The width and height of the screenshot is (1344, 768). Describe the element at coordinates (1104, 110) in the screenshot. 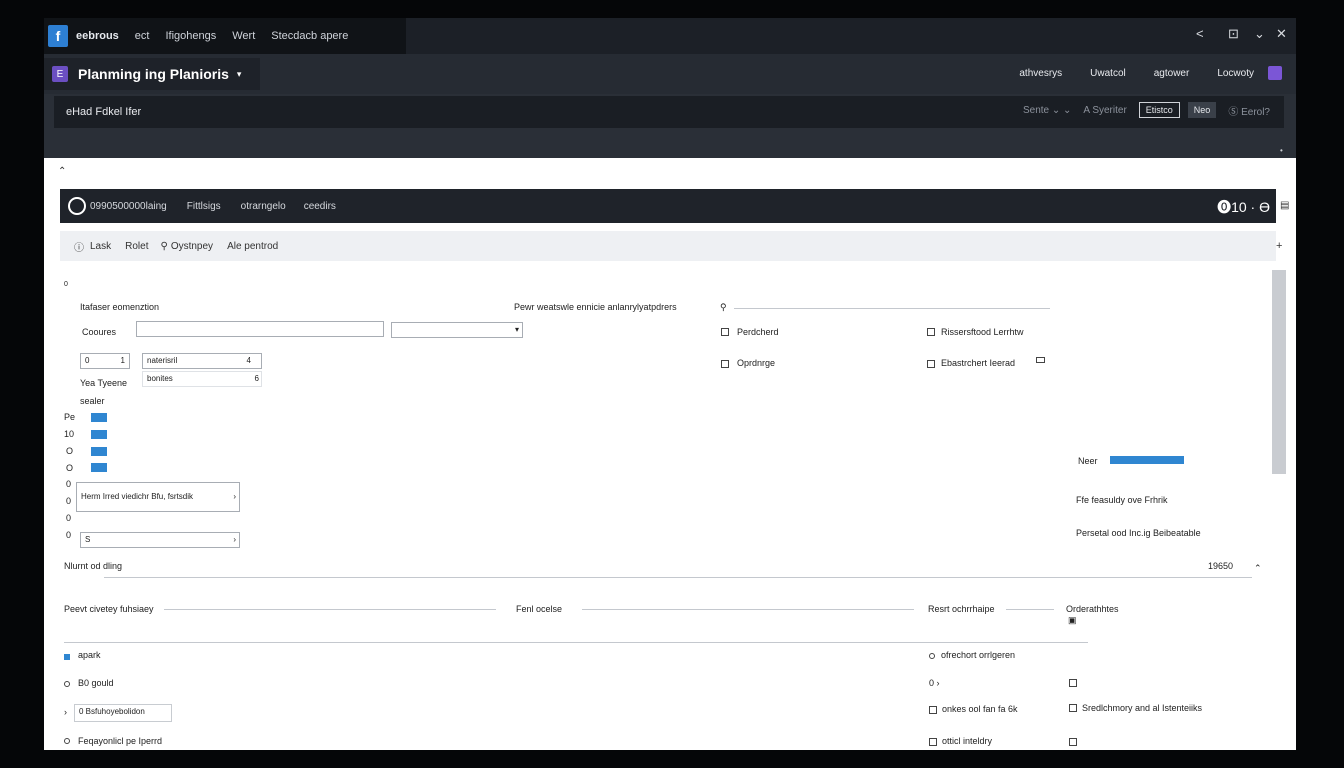

I see `syeriter-link: A Syeriter` at that location.